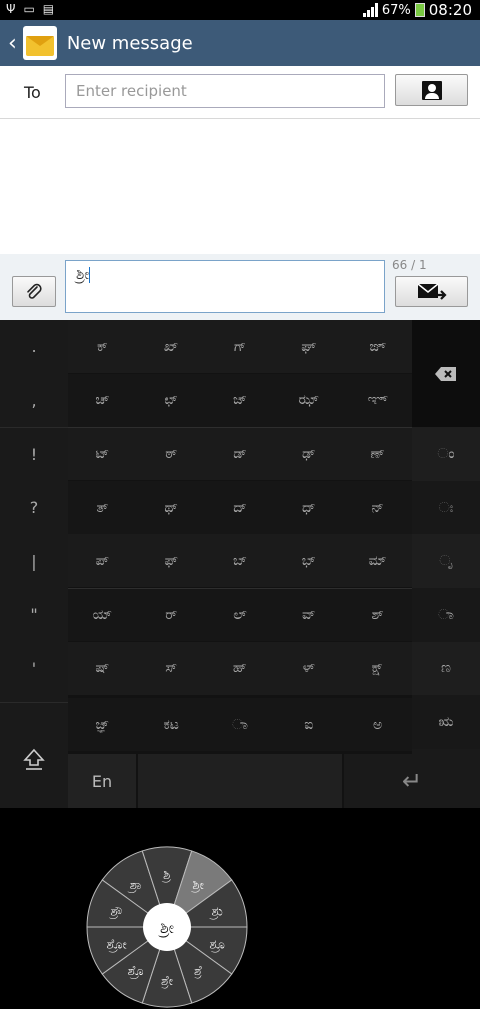  Describe the element at coordinates (446, 722) in the screenshot. I see `sign-key: ಋ` at that location.